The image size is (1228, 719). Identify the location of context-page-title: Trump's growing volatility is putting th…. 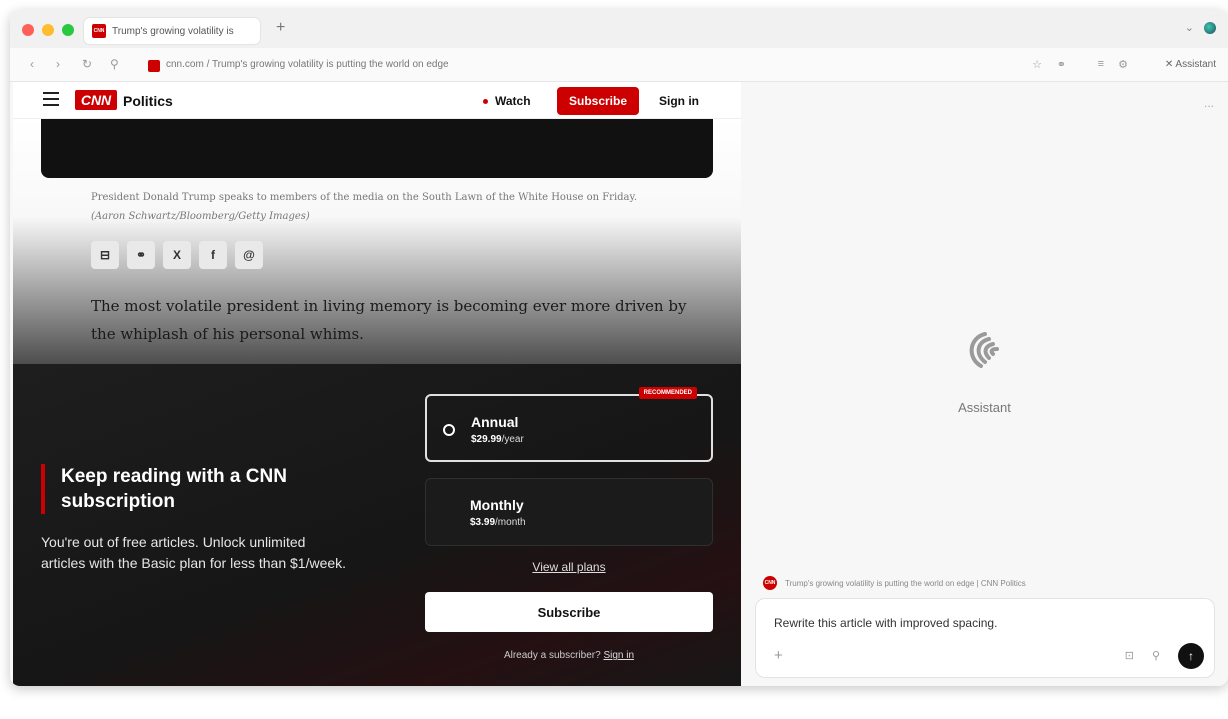
(905, 583).